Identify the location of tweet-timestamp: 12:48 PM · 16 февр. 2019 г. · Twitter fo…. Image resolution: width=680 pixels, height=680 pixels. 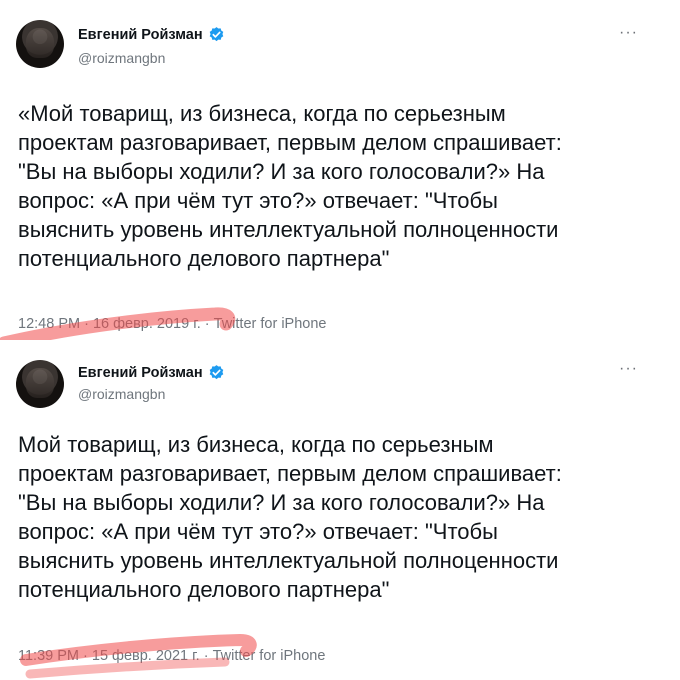
(172, 324).